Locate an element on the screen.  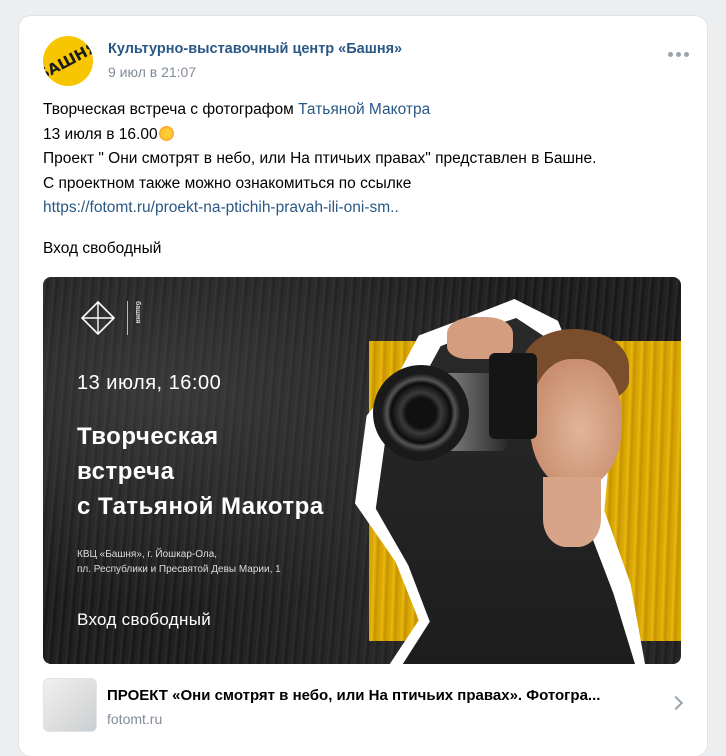
post-date: 9 июл в 21:07 is located at coordinates (152, 72).